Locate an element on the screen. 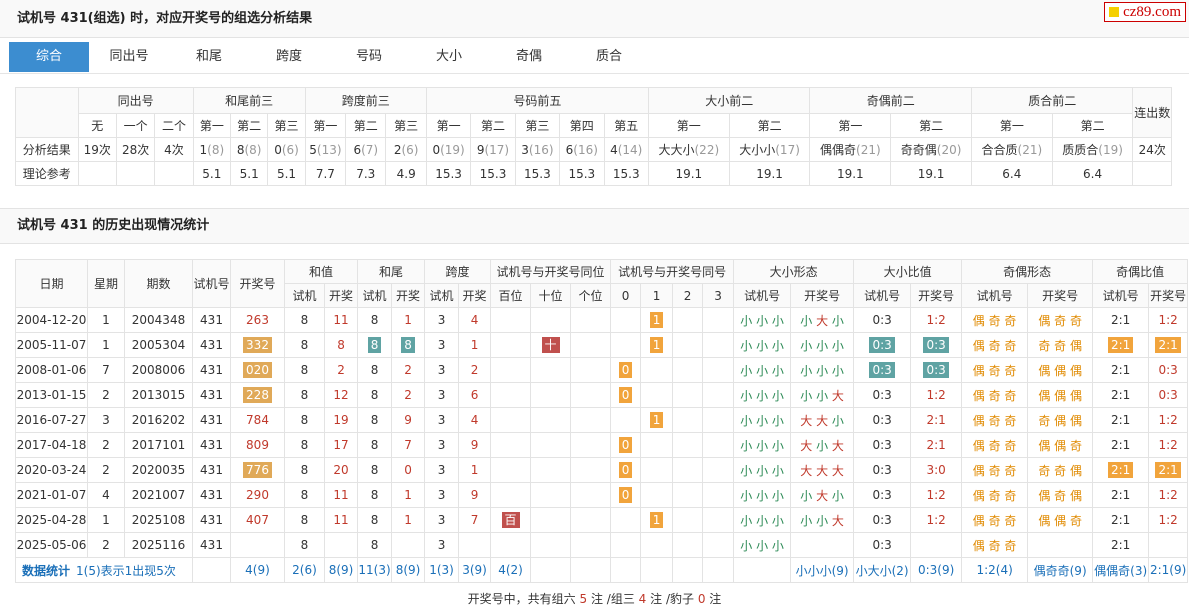  parity-ratio-draw-cell: 0:3 is located at coordinates (1168, 395).